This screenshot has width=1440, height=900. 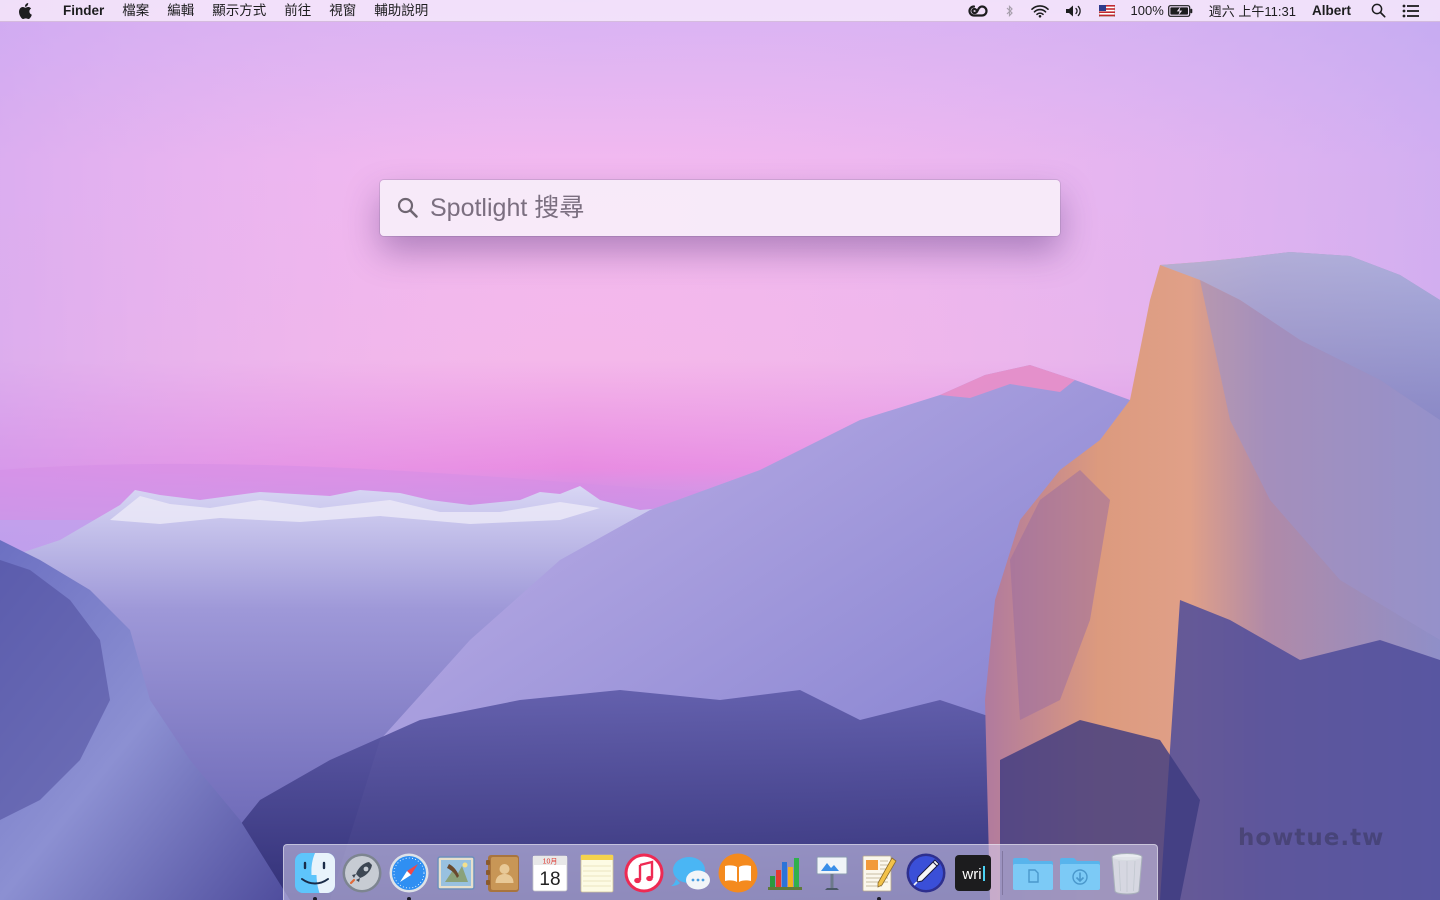 I want to click on dock-item-itunes, so click(x=644, y=873).